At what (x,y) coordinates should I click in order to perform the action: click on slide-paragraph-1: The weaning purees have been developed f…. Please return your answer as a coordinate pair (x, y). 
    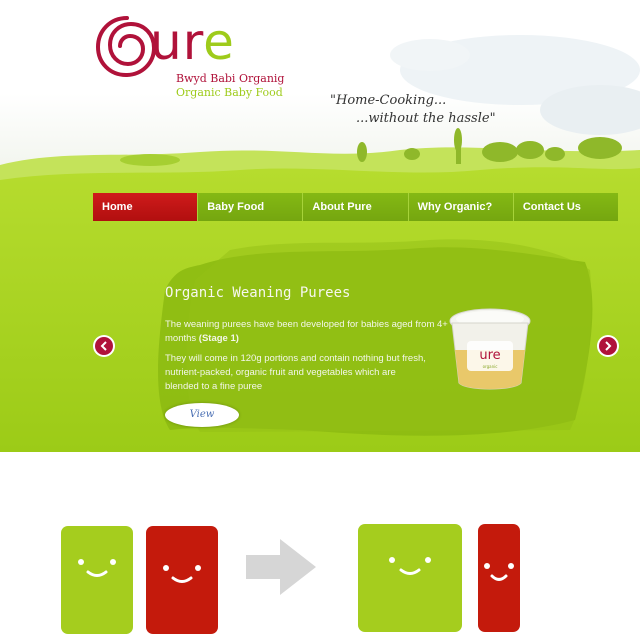
    Looking at the image, I should click on (315, 332).